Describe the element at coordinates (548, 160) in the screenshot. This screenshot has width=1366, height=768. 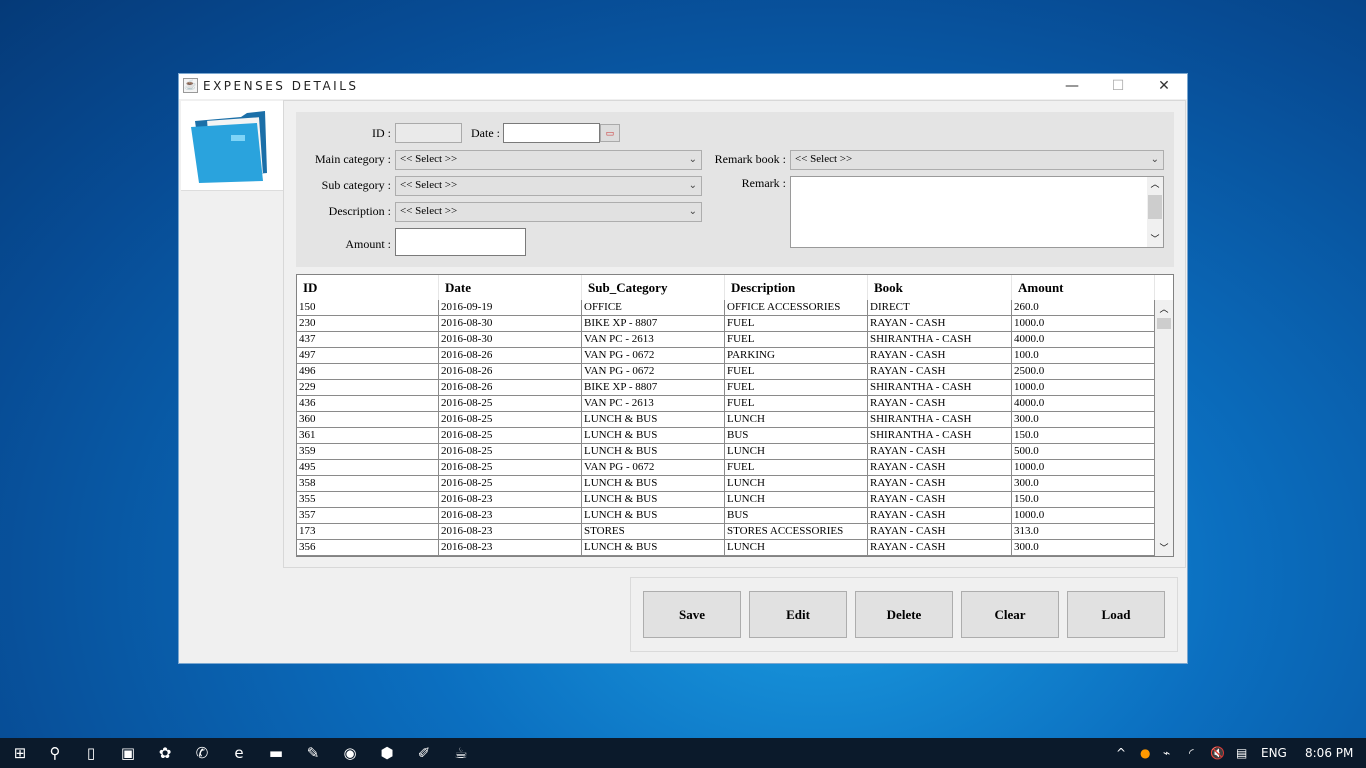
I see `main-category-select: << Select >> ⌄` at that location.